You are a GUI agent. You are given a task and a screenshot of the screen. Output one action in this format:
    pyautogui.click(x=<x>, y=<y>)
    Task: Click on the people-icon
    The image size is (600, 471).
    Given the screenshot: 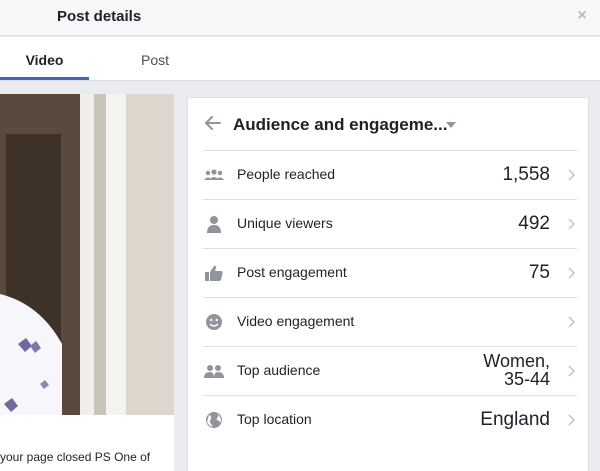 What is the action you would take?
    pyautogui.click(x=214, y=174)
    